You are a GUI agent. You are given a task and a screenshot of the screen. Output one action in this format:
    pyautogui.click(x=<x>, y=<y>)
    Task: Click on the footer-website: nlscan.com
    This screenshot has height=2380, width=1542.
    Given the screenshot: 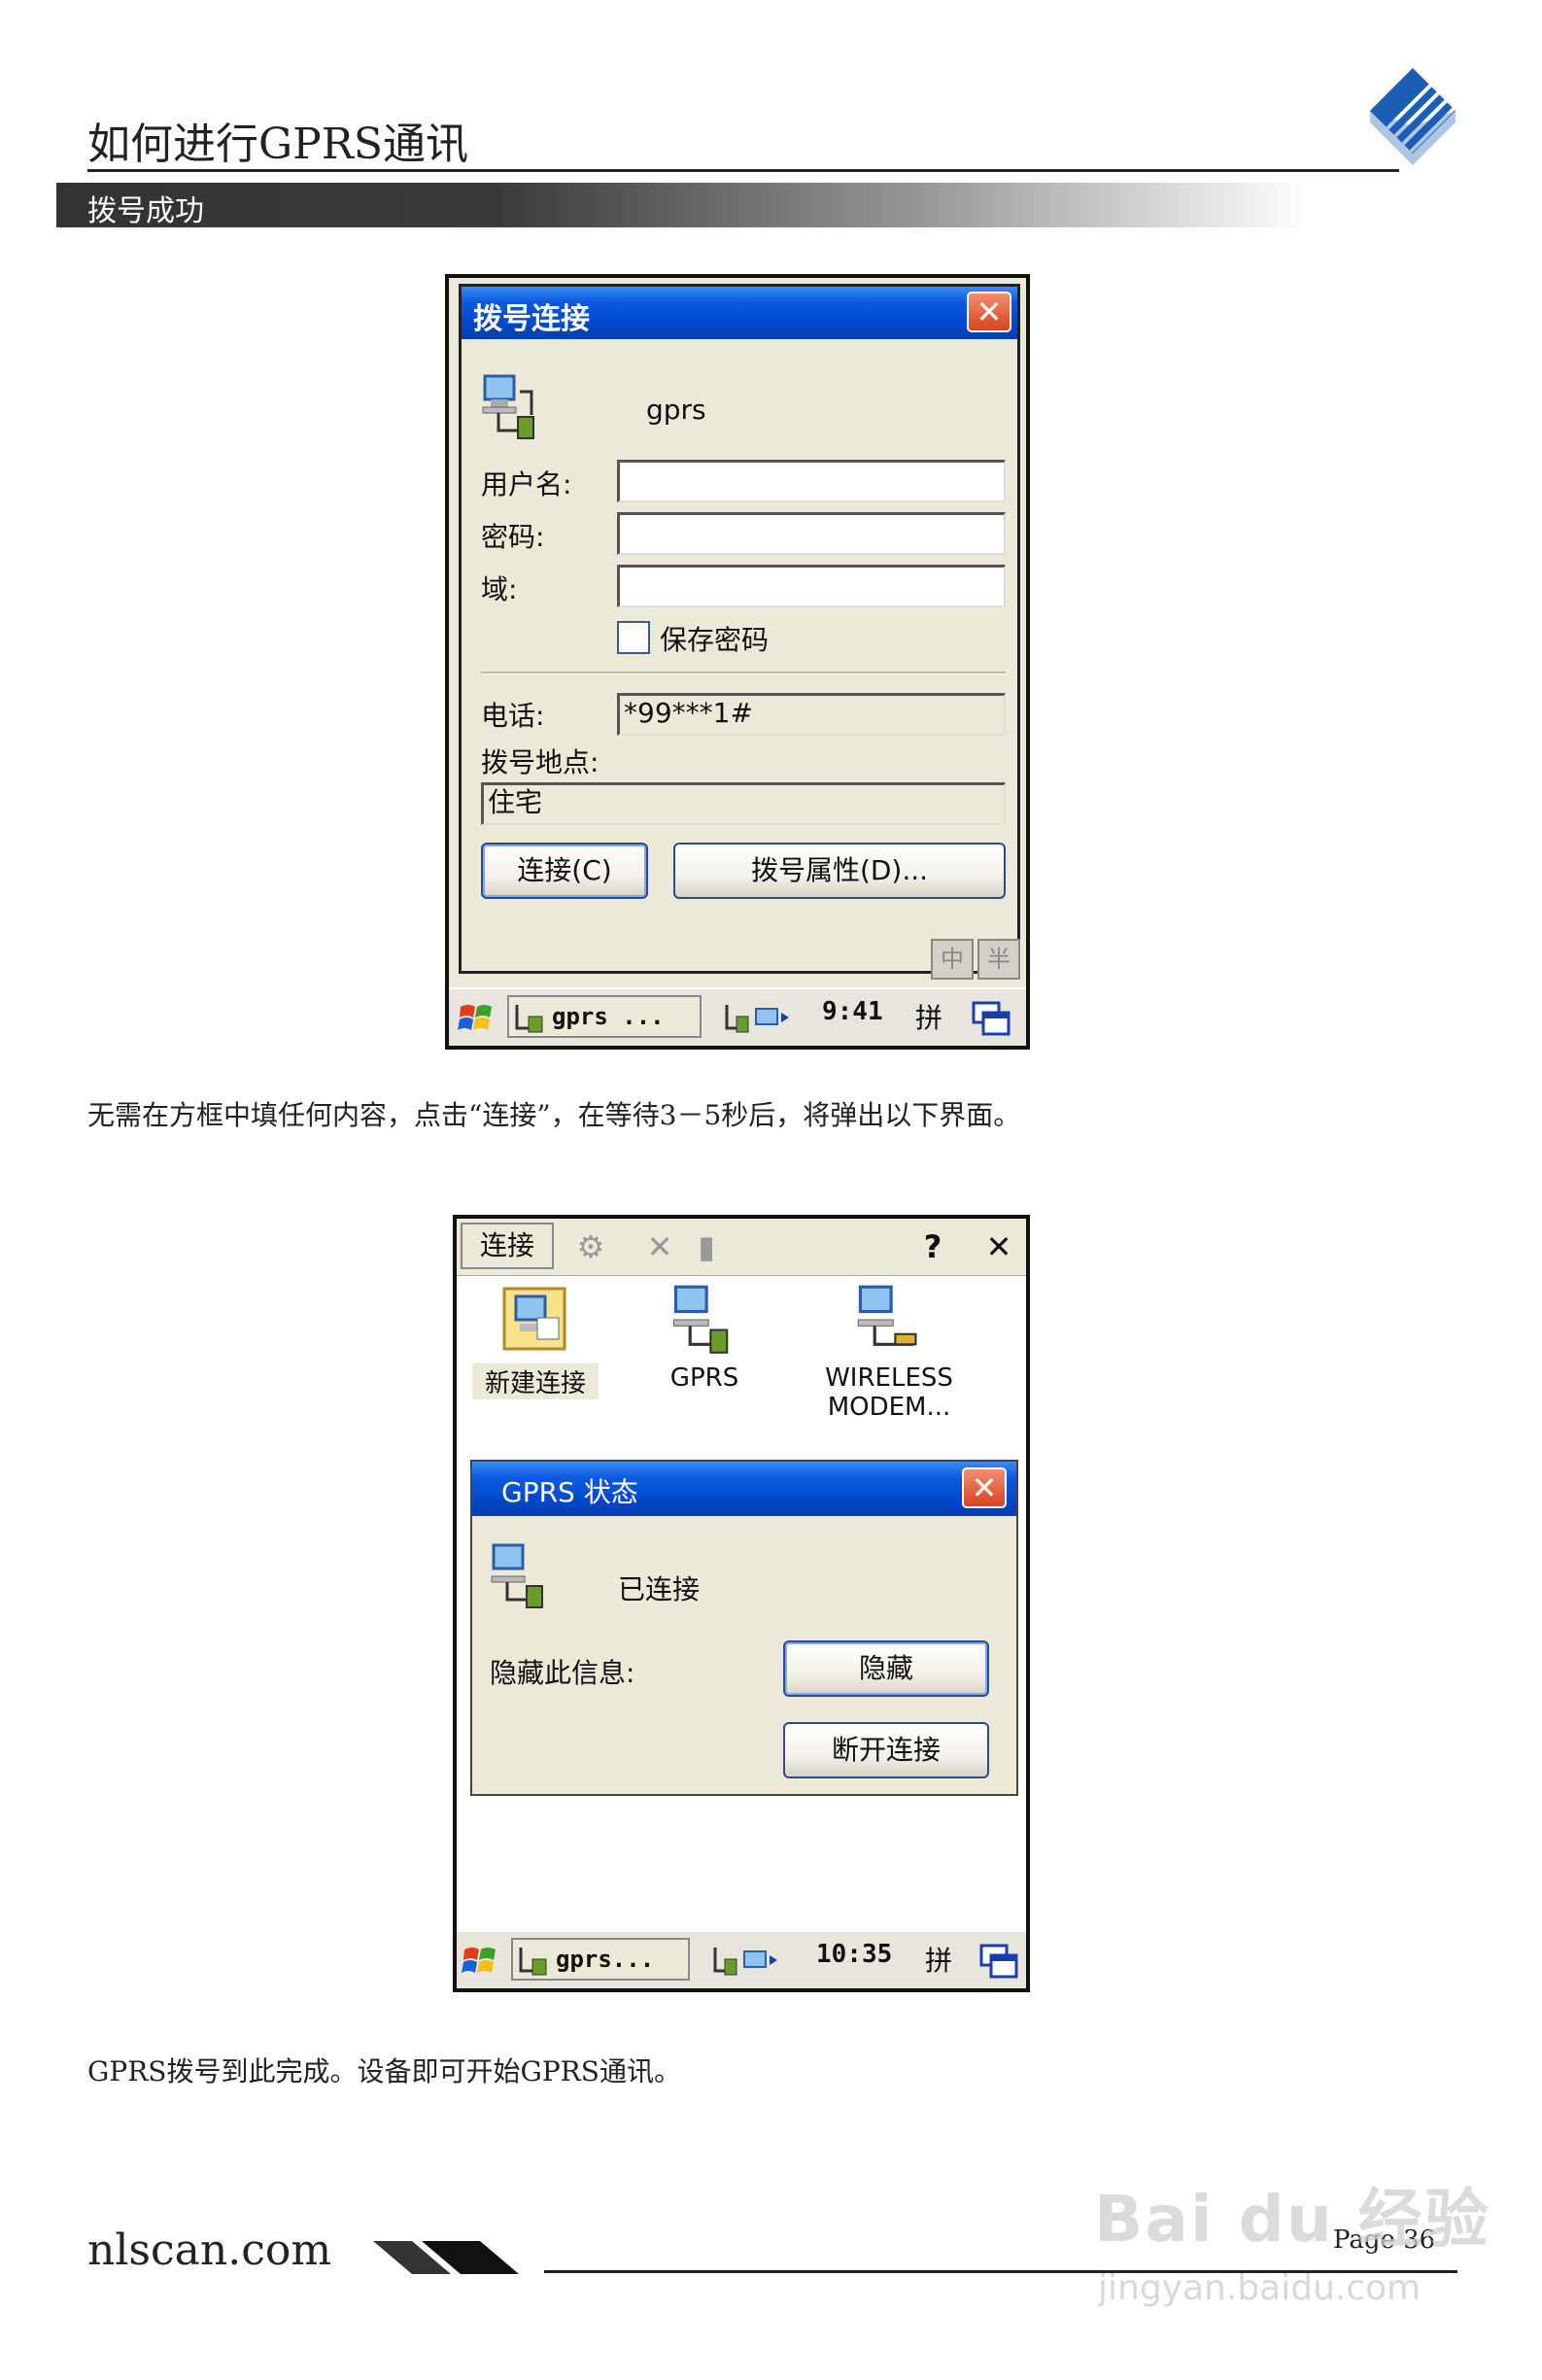 What is the action you would take?
    pyautogui.click(x=209, y=2250)
    